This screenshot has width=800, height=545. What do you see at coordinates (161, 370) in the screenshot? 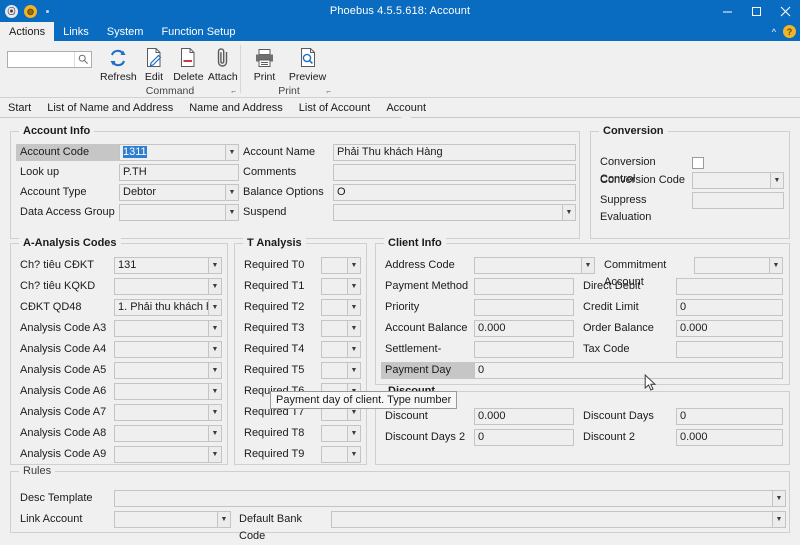
I see `analysis-row-5-value` at bounding box center [161, 370].